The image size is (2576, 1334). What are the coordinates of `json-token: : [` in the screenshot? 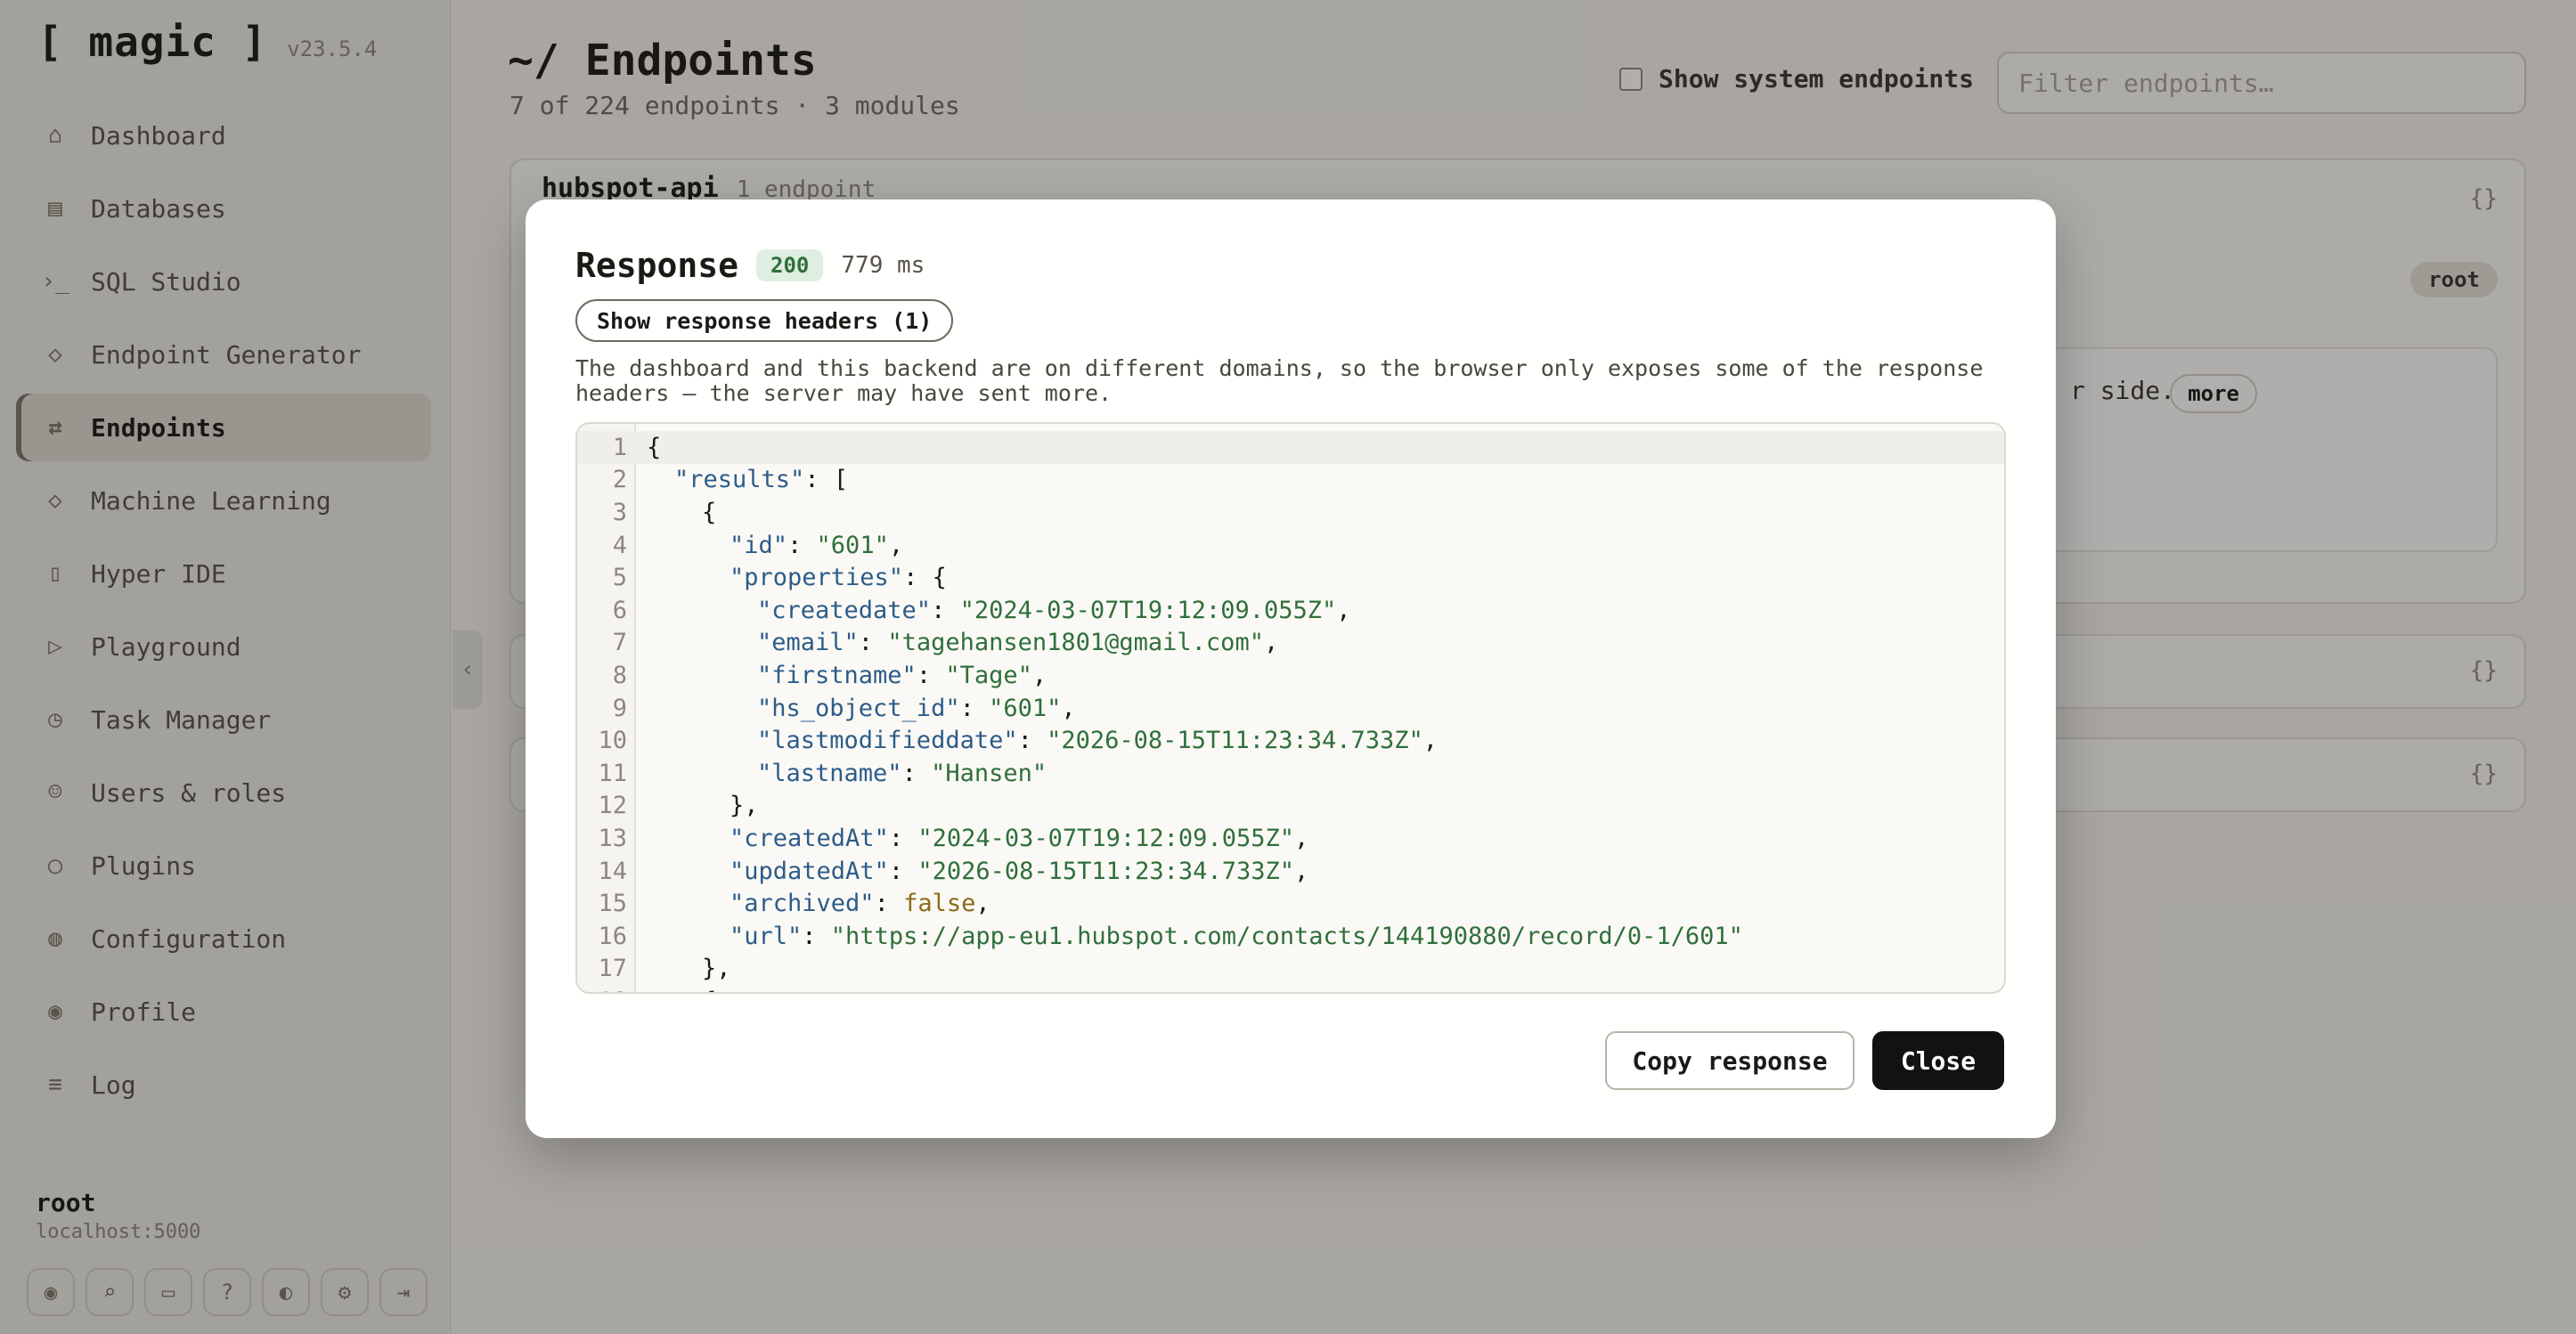 It's located at (827, 480).